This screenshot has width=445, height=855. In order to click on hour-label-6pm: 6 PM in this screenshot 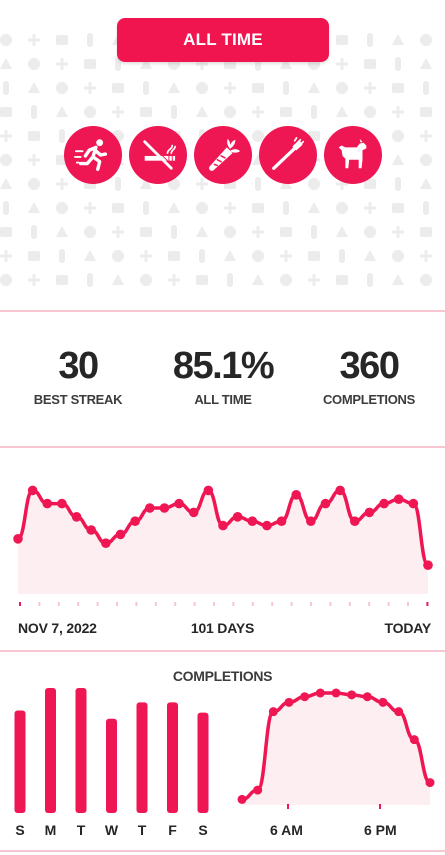, I will do `click(380, 830)`.